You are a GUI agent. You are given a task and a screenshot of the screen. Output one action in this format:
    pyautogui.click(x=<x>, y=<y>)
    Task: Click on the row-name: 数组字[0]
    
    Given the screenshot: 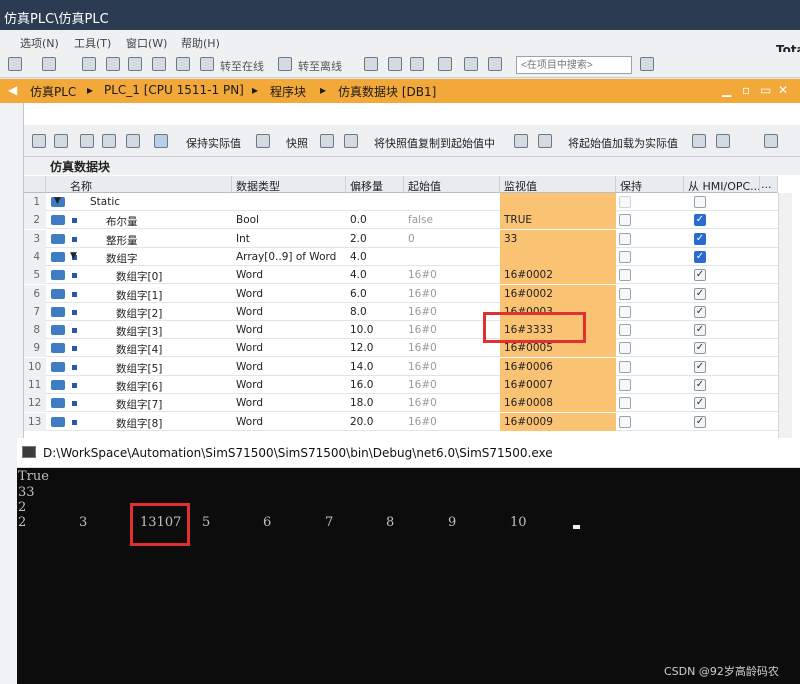 What is the action you would take?
    pyautogui.click(x=172, y=275)
    